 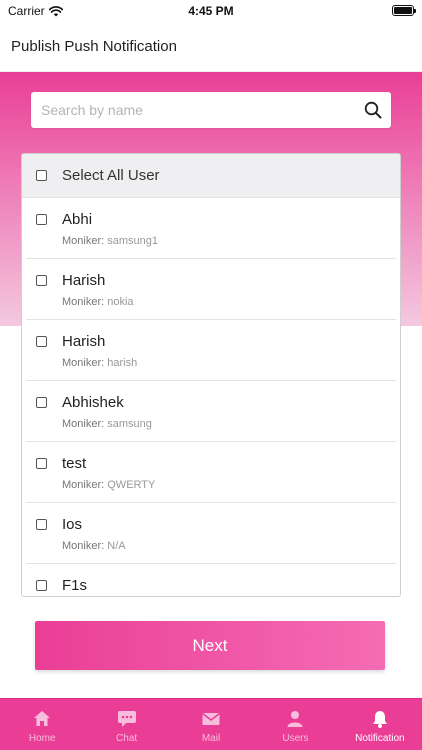 I want to click on page-title: Publish Push Notification, so click(x=94, y=46).